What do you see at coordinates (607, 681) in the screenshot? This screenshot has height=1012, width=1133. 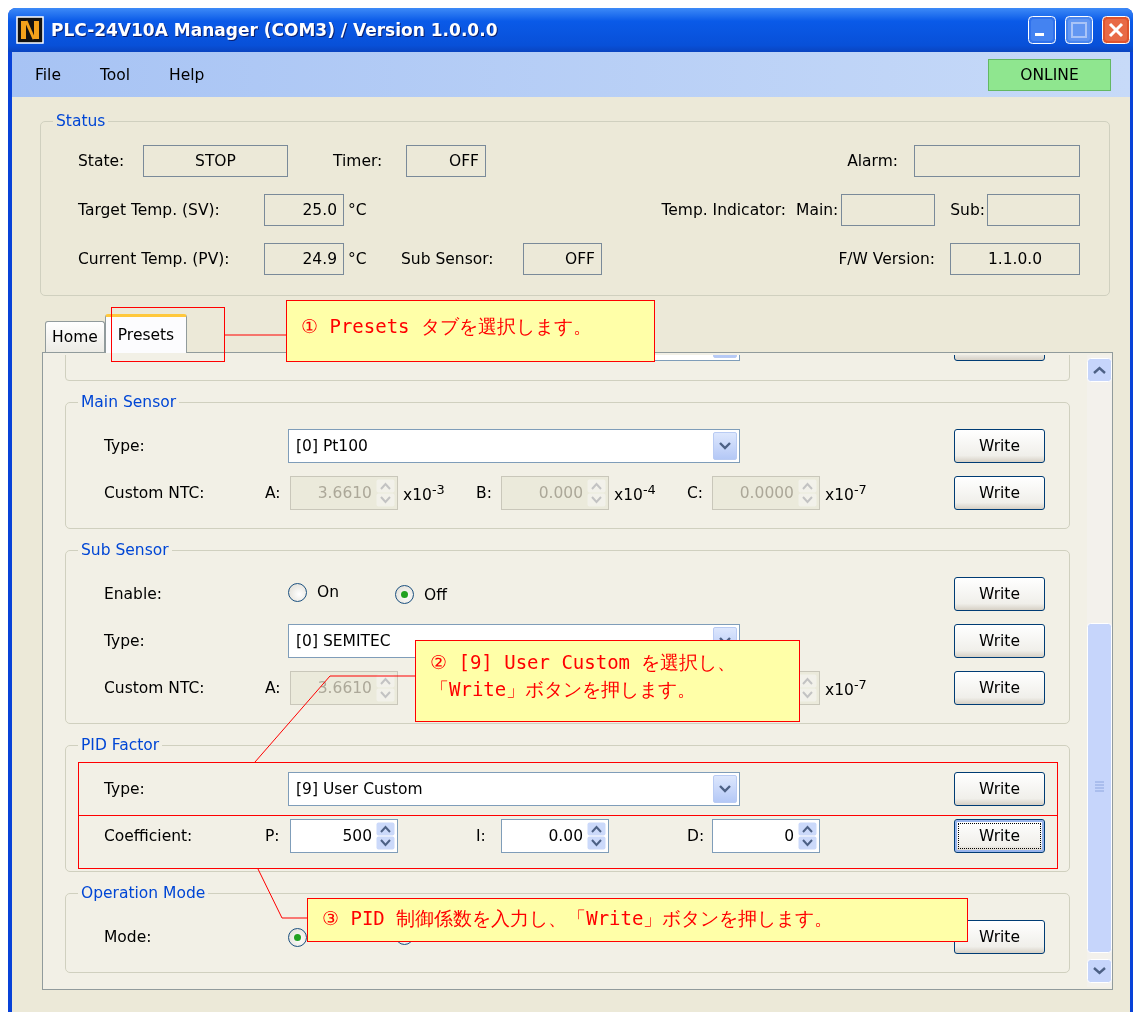 I see `annotation-tooltip: ② [9] User Custom を選択し、 「Write」ボタンを押します。` at bounding box center [607, 681].